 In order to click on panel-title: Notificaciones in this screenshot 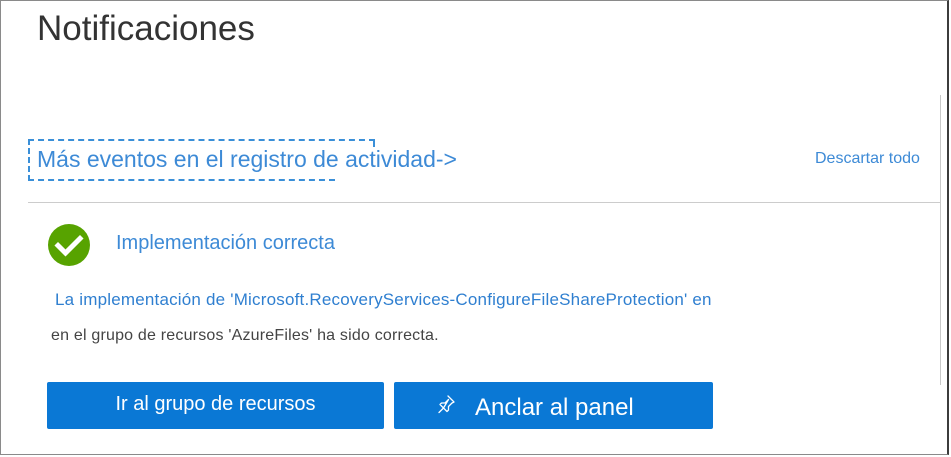, I will do `click(146, 28)`.